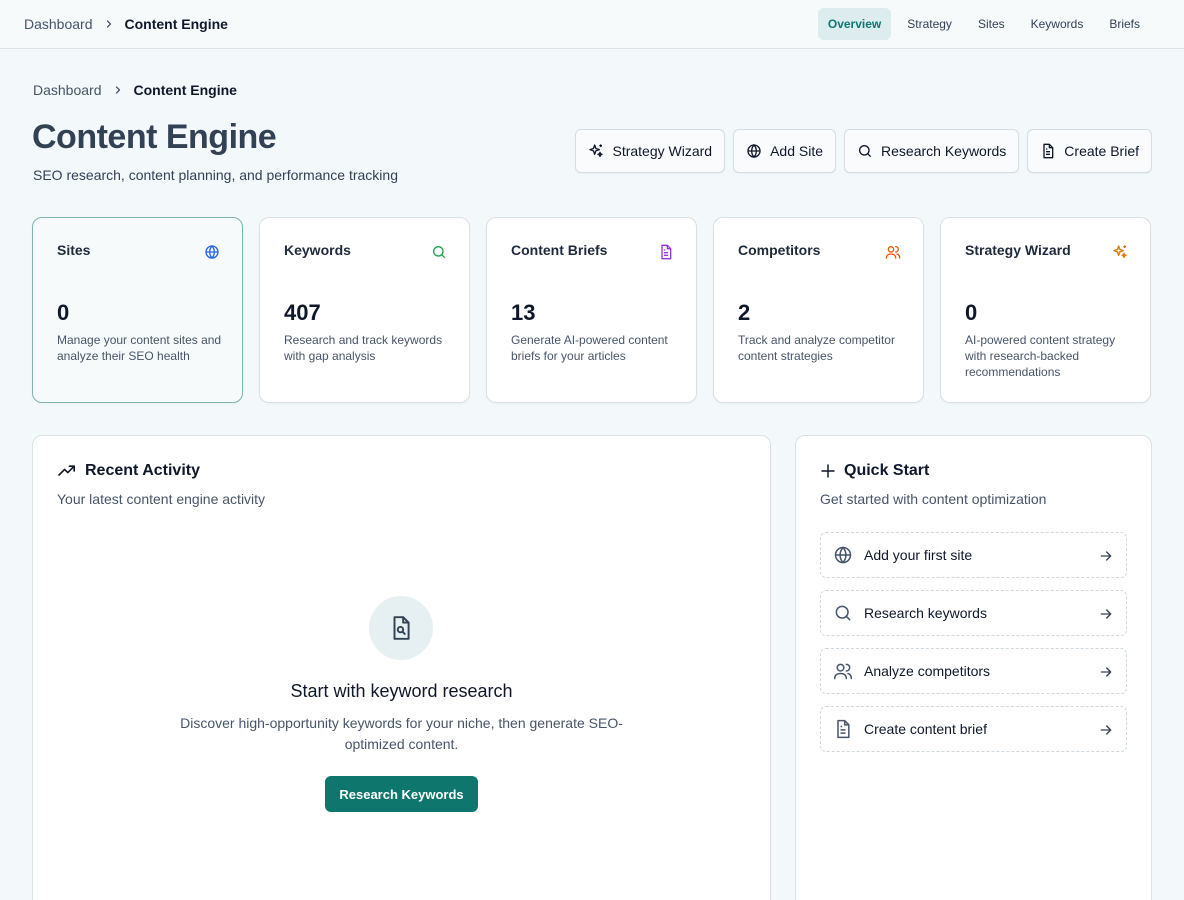 The image size is (1184, 900). I want to click on empty-state-title: Start with keyword research, so click(401, 691).